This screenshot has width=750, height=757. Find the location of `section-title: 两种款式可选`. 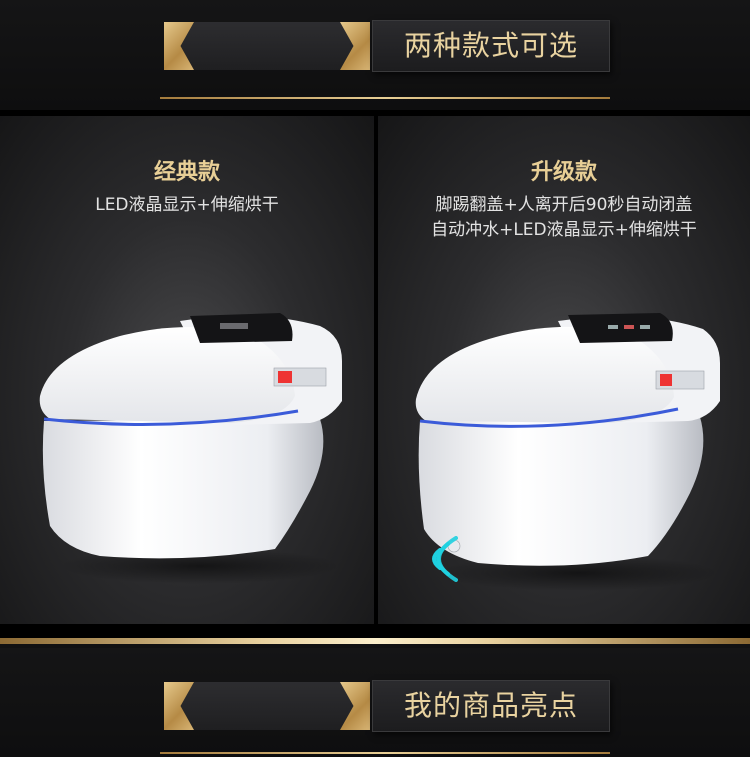

section-title: 两种款式可选 is located at coordinates (490, 45).